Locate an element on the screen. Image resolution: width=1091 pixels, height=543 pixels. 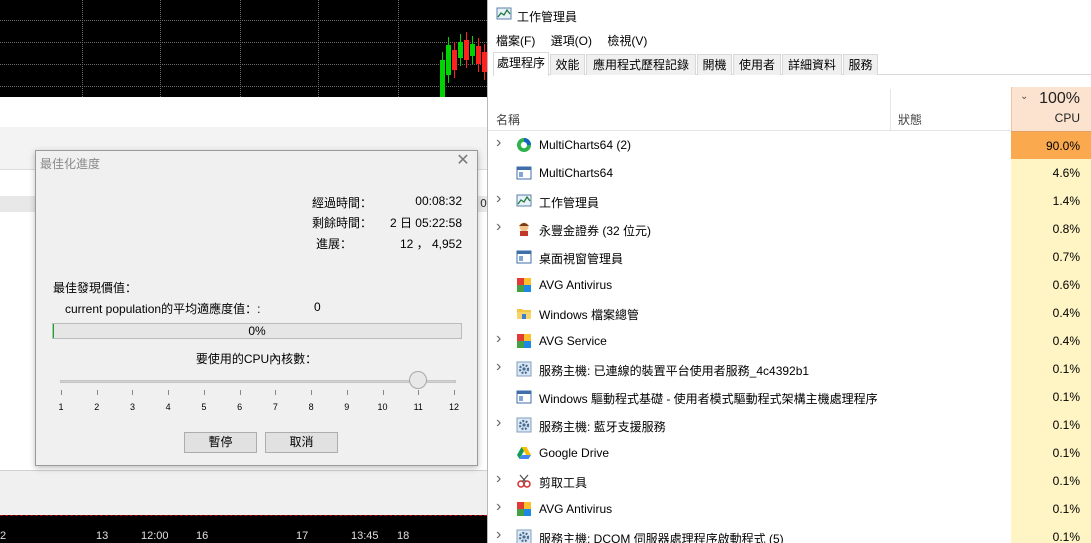
process-row: › AVG Service 0.4% is located at coordinates (789, 341).